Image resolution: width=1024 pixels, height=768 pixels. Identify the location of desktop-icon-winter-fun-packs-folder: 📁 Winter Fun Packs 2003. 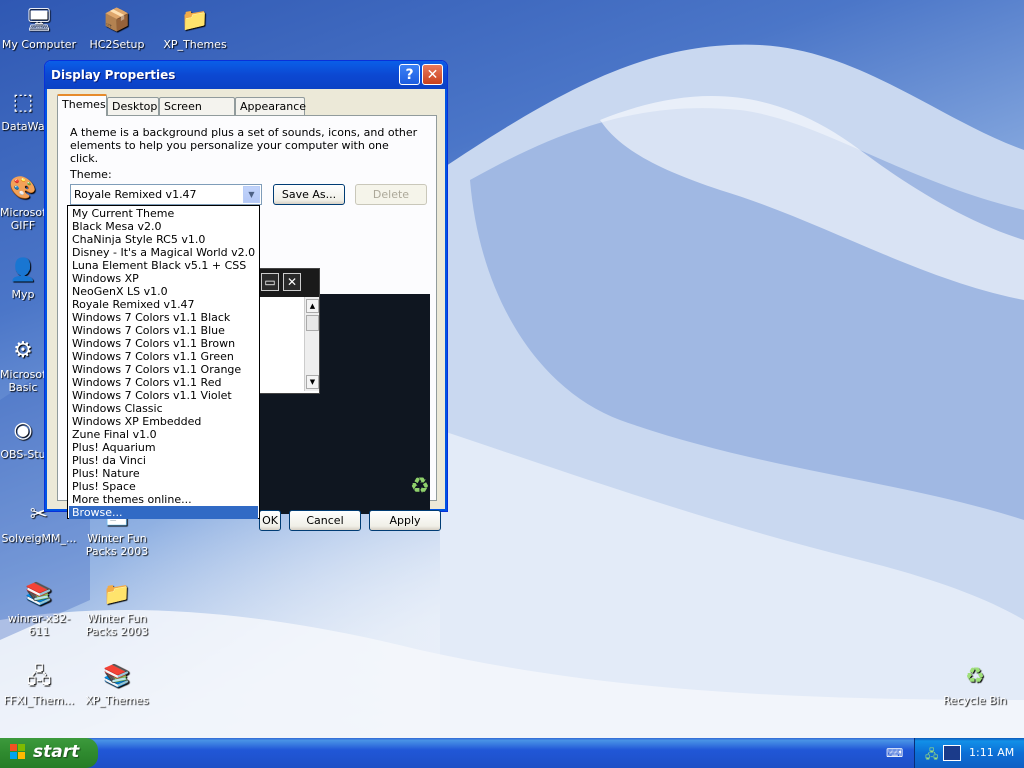
(117, 608).